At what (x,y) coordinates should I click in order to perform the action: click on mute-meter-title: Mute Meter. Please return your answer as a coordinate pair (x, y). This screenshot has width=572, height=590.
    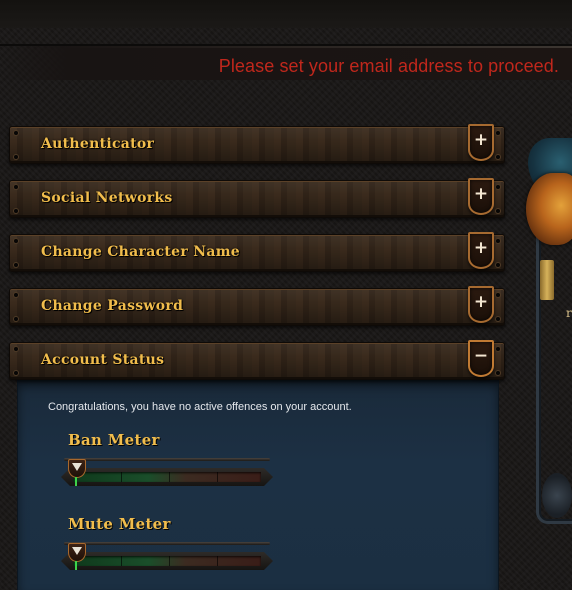
    Looking at the image, I should click on (119, 524).